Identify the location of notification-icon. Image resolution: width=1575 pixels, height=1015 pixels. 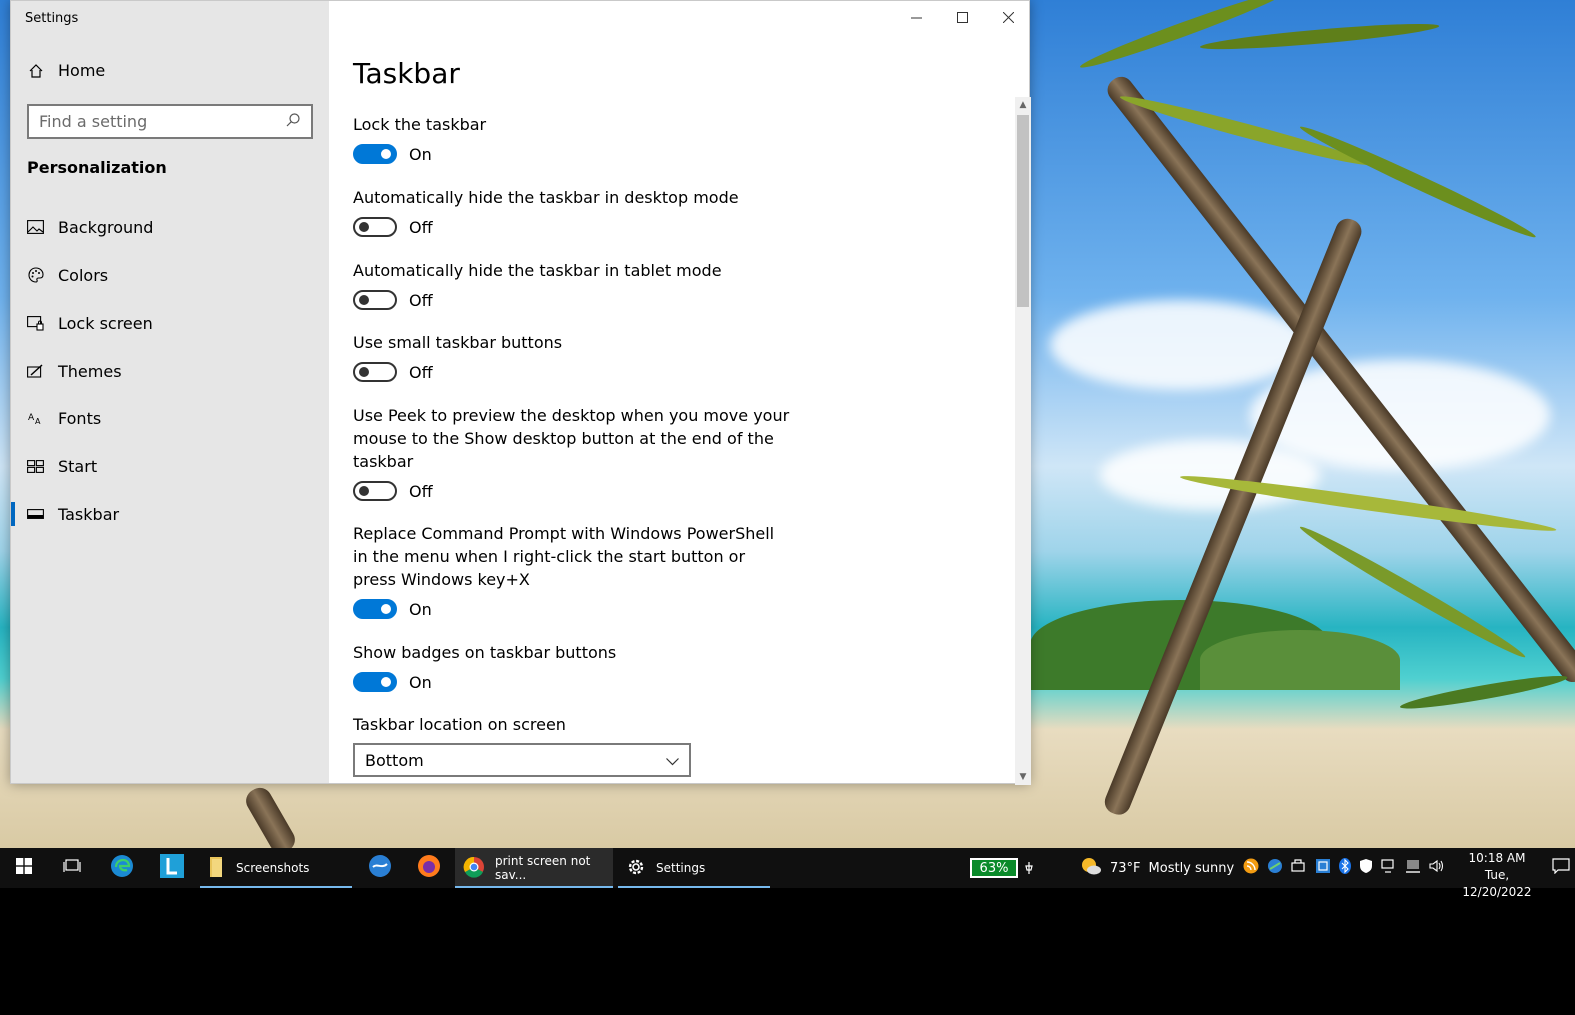
(1560, 868).